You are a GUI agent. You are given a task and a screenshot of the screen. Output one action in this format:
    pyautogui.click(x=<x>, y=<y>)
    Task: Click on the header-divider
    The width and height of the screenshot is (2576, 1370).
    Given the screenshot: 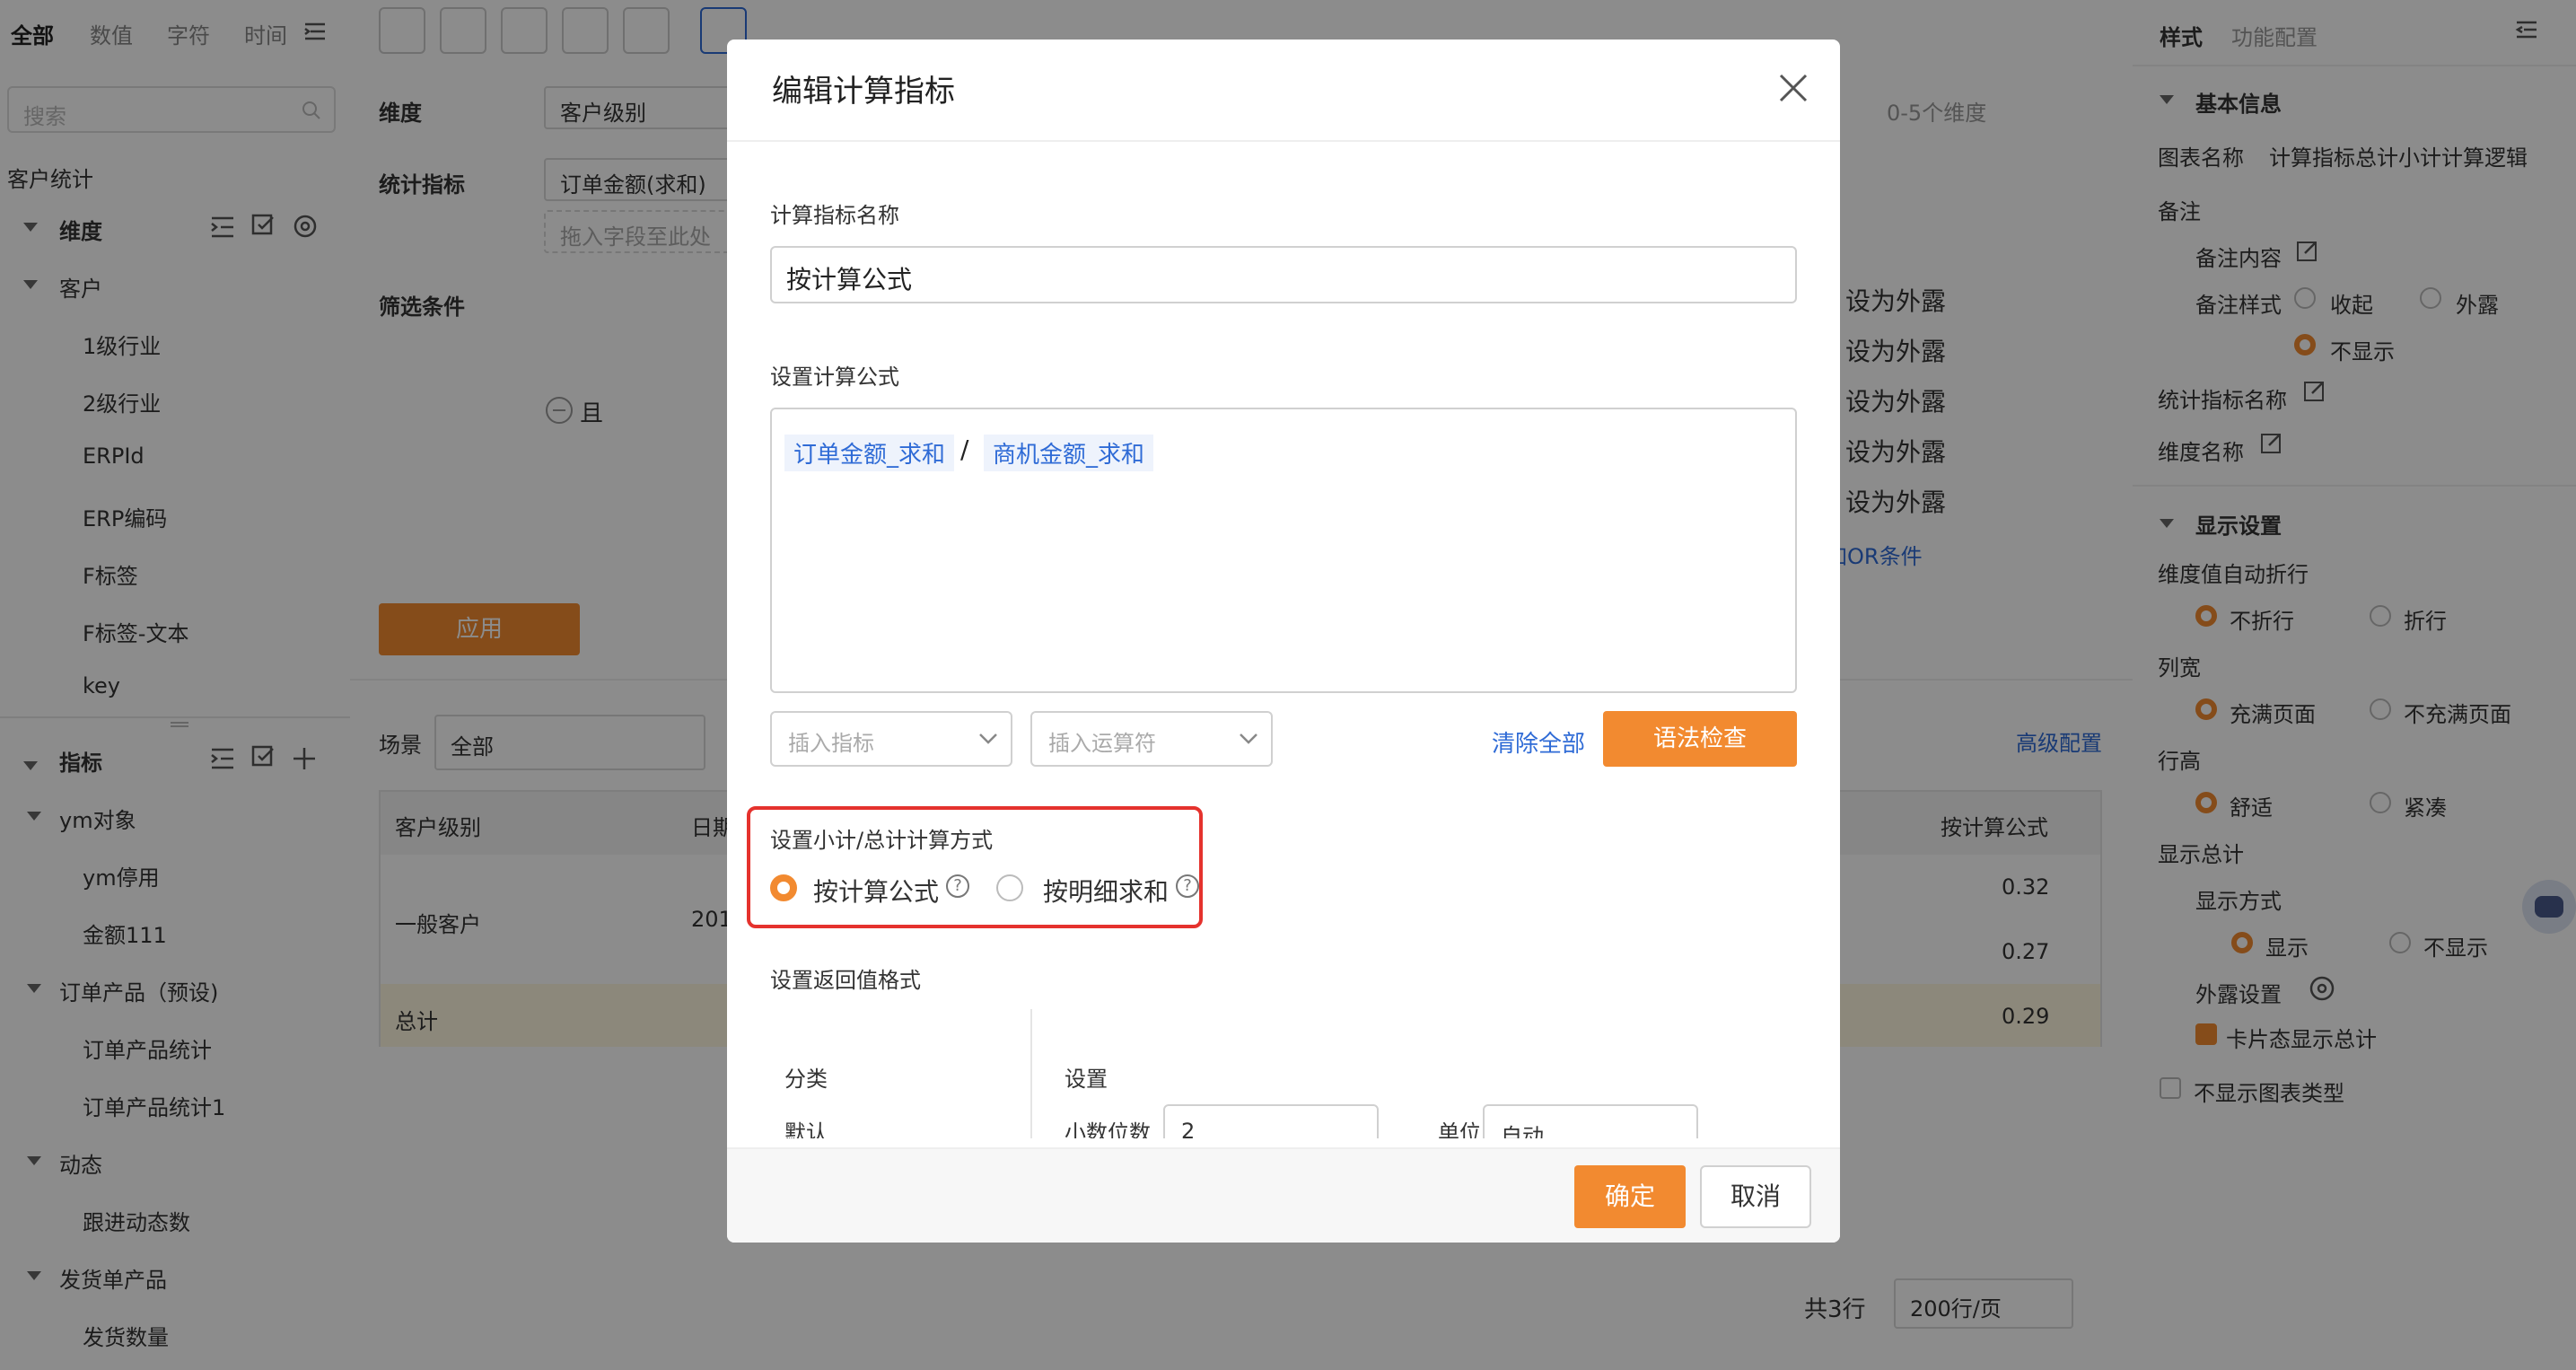 What is the action you would take?
    pyautogui.click(x=1283, y=141)
    